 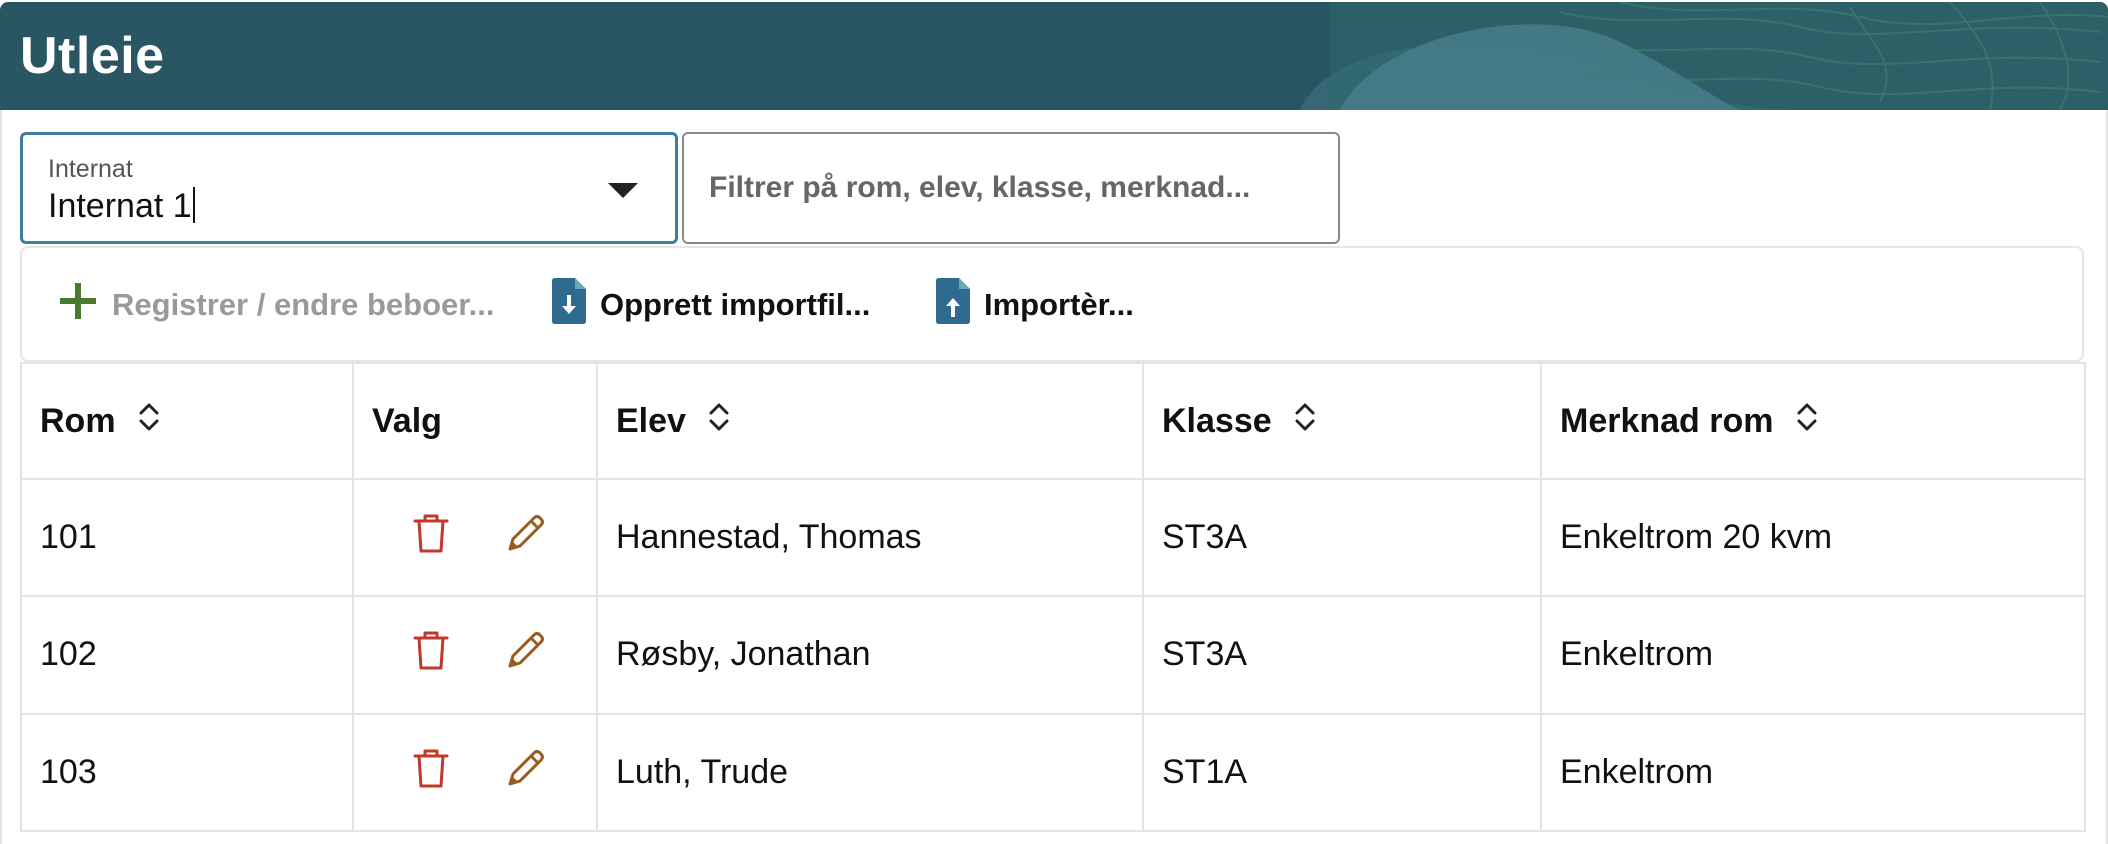 What do you see at coordinates (1217, 420) in the screenshot?
I see `column-header-label: Klasse` at bounding box center [1217, 420].